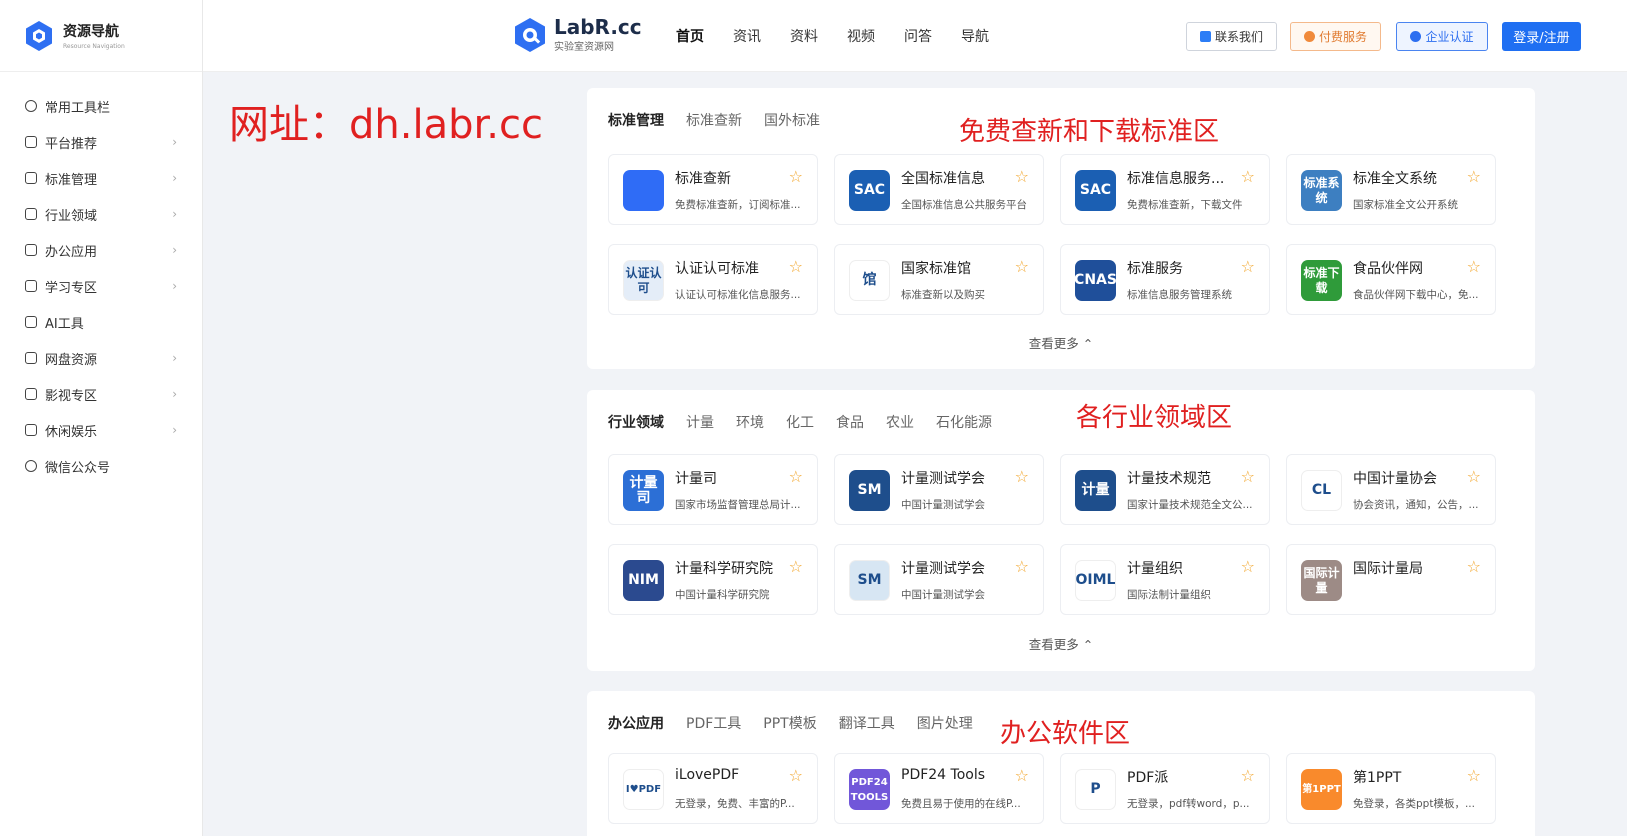 The width and height of the screenshot is (1627, 836). What do you see at coordinates (636, 723) in the screenshot?
I see `tab-office: 办公应用` at bounding box center [636, 723].